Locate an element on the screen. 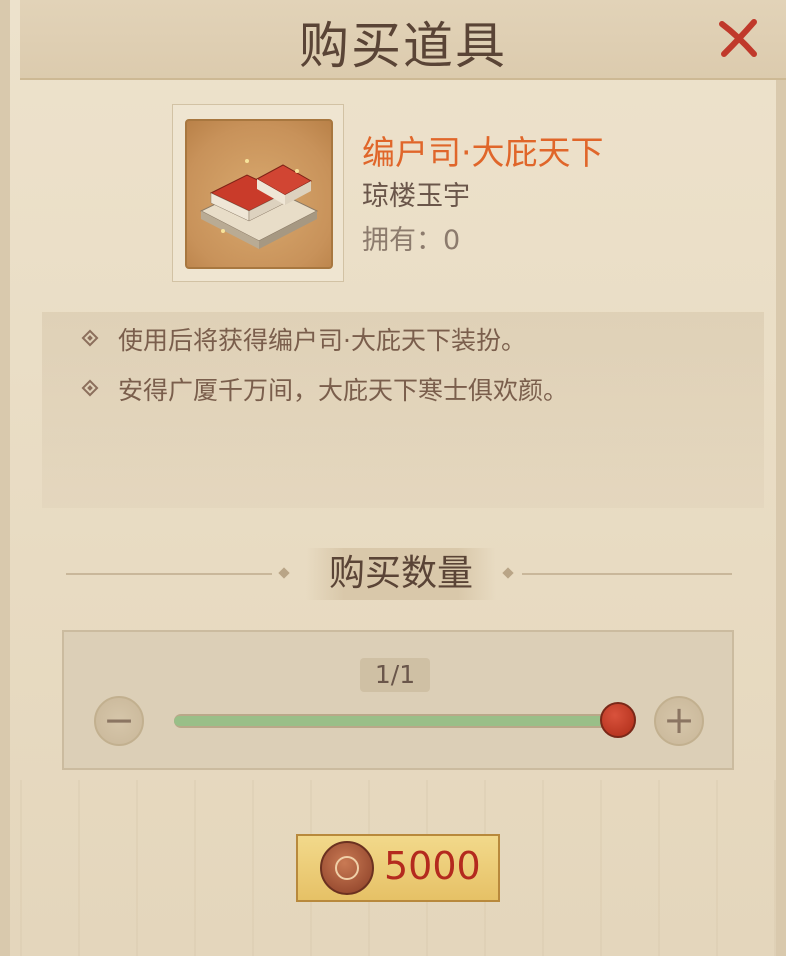 Image resolution: width=786 pixels, height=956 pixels. quantity-count-label: 1/1 is located at coordinates (395, 675).